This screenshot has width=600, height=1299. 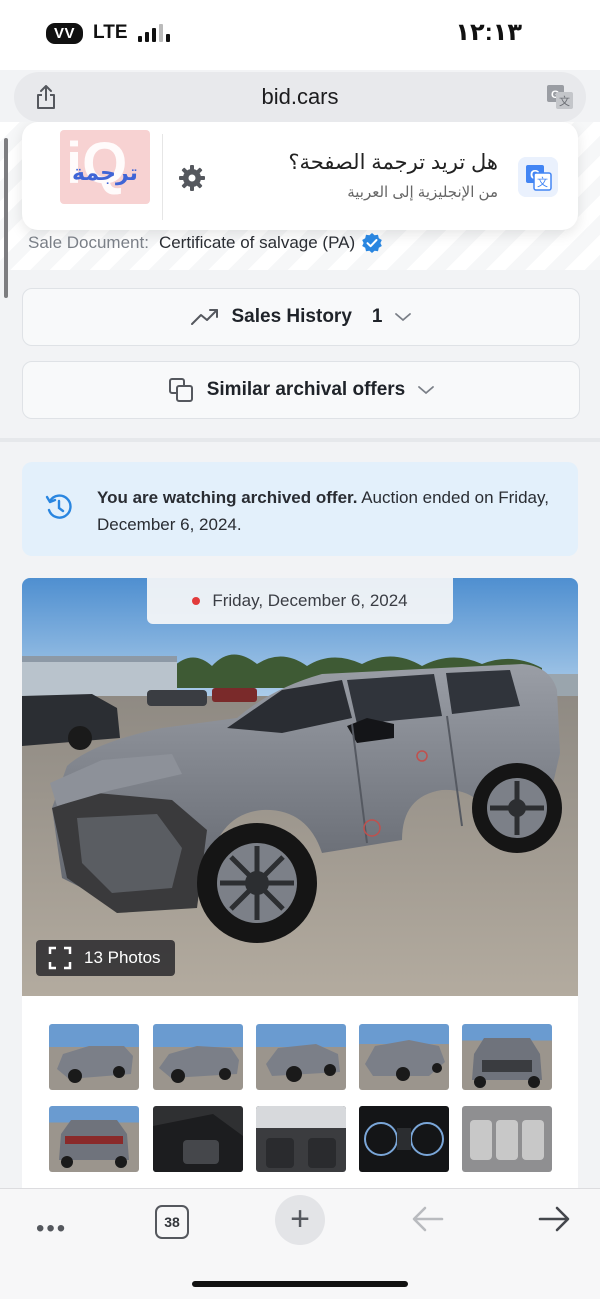 I want to click on sales-history-count: 1, so click(x=377, y=316).